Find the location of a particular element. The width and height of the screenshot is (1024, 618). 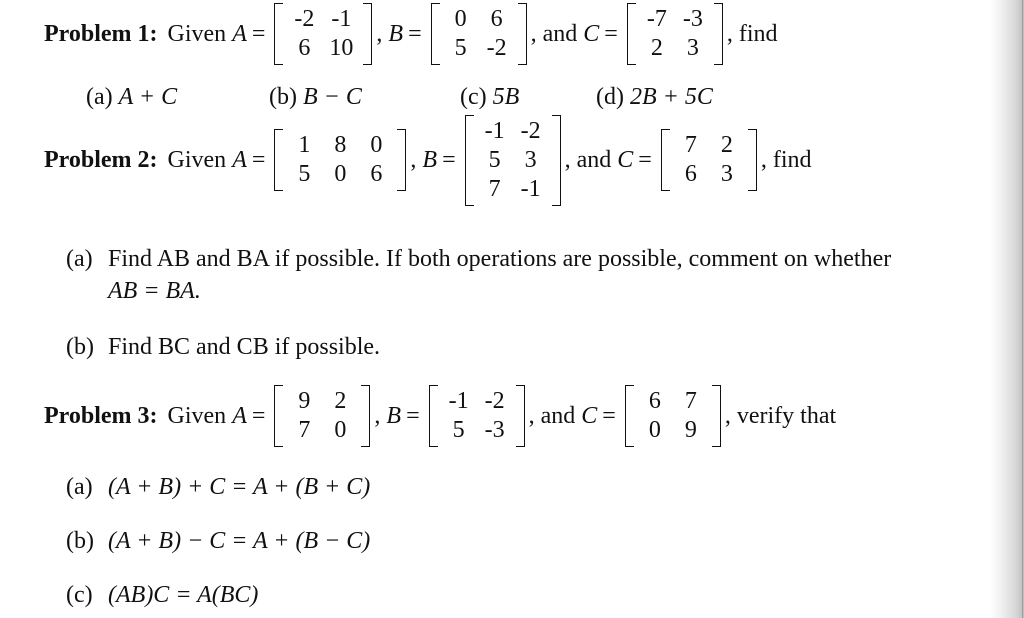

part-expression: 5B is located at coordinates (506, 97).